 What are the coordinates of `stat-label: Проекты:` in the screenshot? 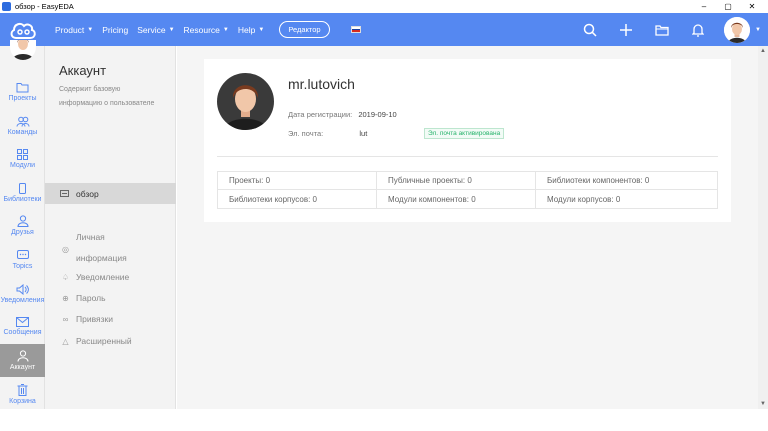 It's located at (246, 180).